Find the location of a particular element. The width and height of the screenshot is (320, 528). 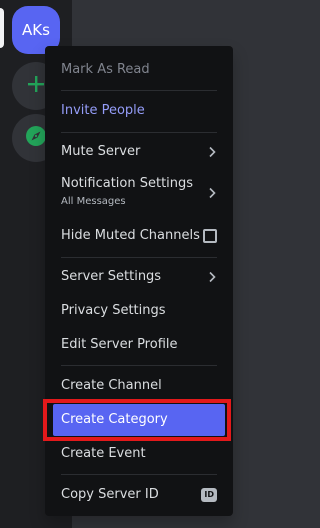

menu-item-create-channel: Create Channel is located at coordinates (139, 386).